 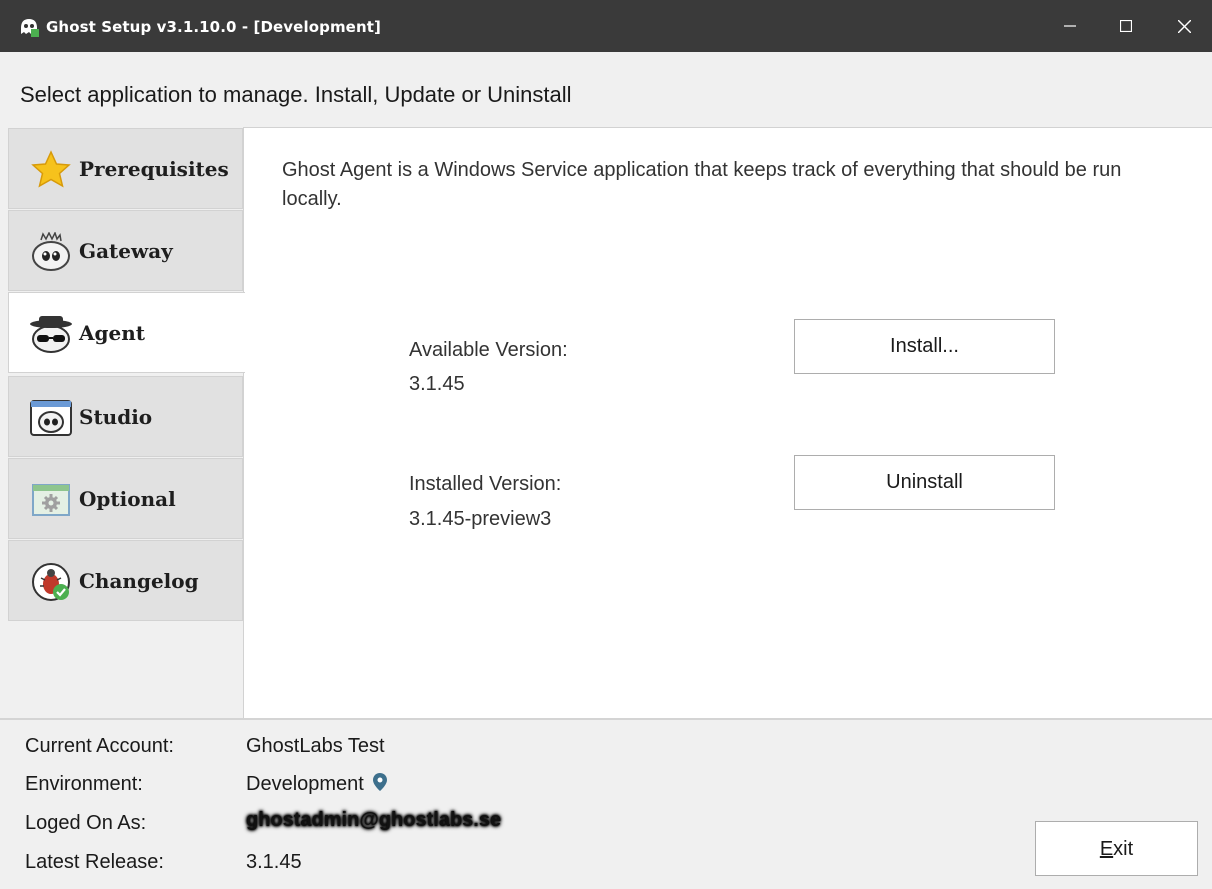 I want to click on tab-changelog: Changelog, so click(x=125, y=580).